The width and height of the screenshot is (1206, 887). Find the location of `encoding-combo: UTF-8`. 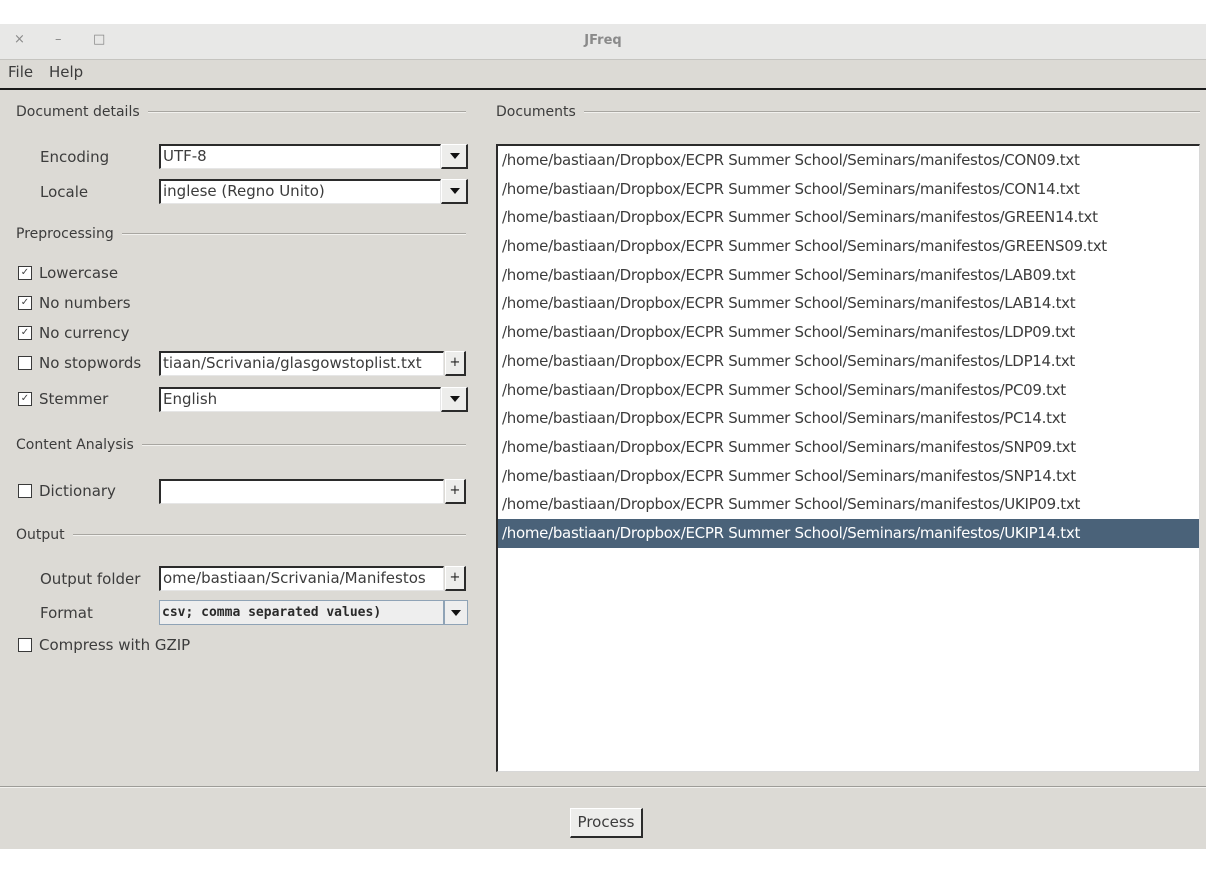

encoding-combo: UTF-8 is located at coordinates (300, 156).